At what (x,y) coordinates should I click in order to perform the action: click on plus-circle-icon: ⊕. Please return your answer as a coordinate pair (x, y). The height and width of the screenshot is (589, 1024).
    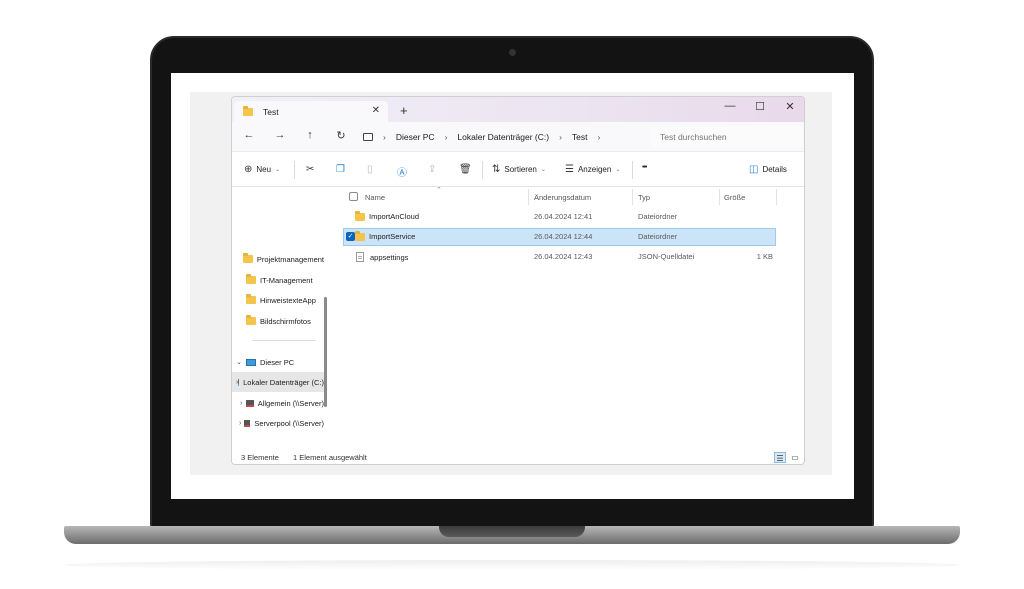
    Looking at the image, I should click on (248, 169).